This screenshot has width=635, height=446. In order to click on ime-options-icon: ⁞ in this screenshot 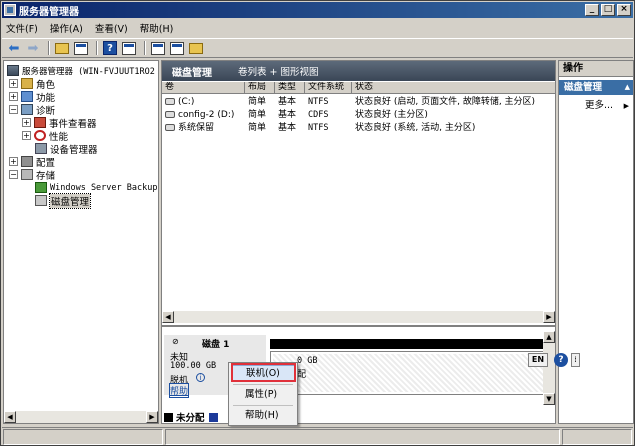, I will do `click(575, 360)`.